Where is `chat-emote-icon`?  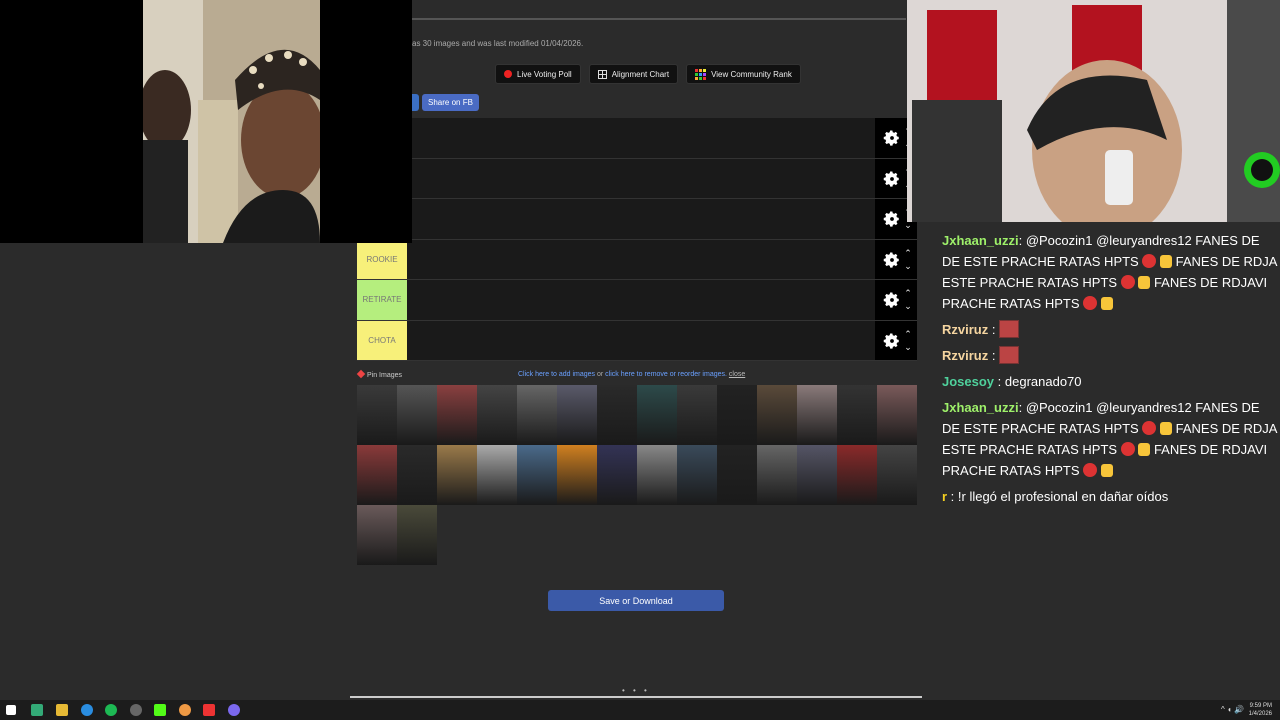
chat-emote-icon is located at coordinates (1009, 329).